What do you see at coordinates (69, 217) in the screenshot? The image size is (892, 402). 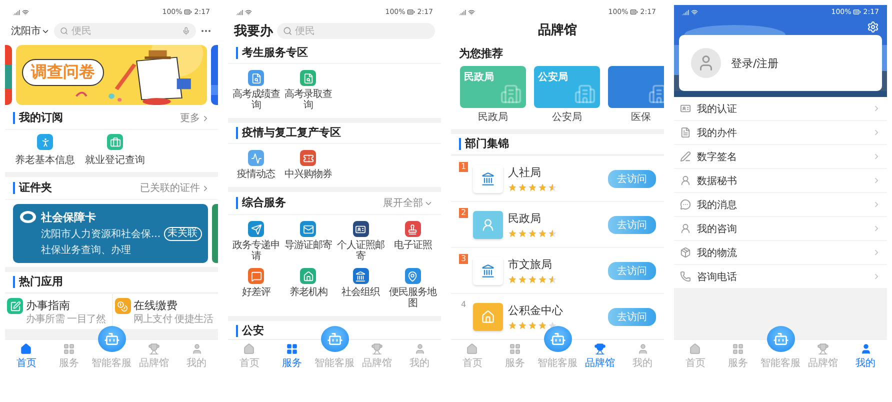 I see `card-title: 社会保障卡` at bounding box center [69, 217].